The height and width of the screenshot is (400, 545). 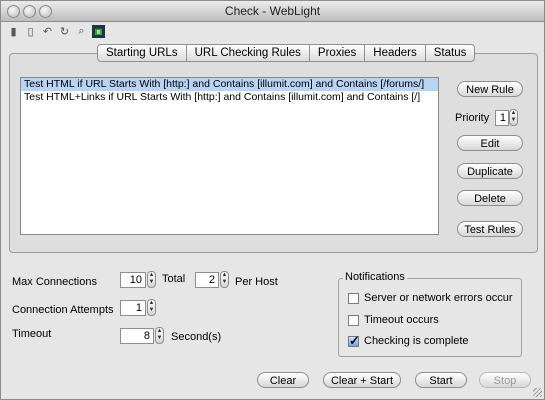 What do you see at coordinates (196, 337) in the screenshot?
I see `seconds-label: Second(s)` at bounding box center [196, 337].